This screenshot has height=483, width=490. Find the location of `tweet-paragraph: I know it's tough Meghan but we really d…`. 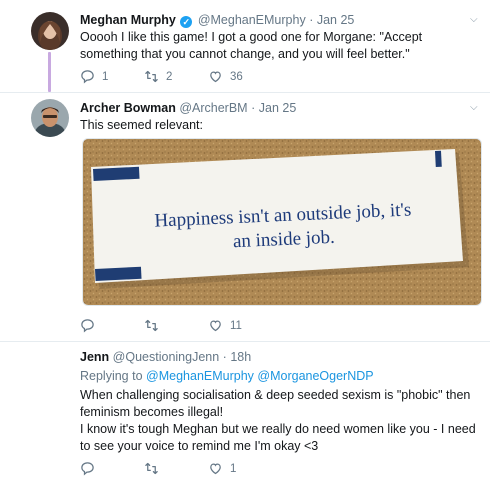

tweet-paragraph: I know it's tough Meghan but we really d… is located at coordinates (278, 437).